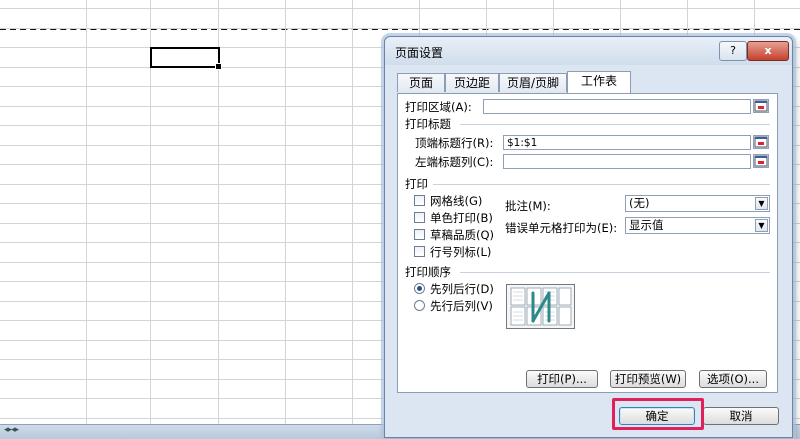  What do you see at coordinates (456, 201) in the screenshot?
I see `gridlines-label: 网格线(G)` at bounding box center [456, 201].